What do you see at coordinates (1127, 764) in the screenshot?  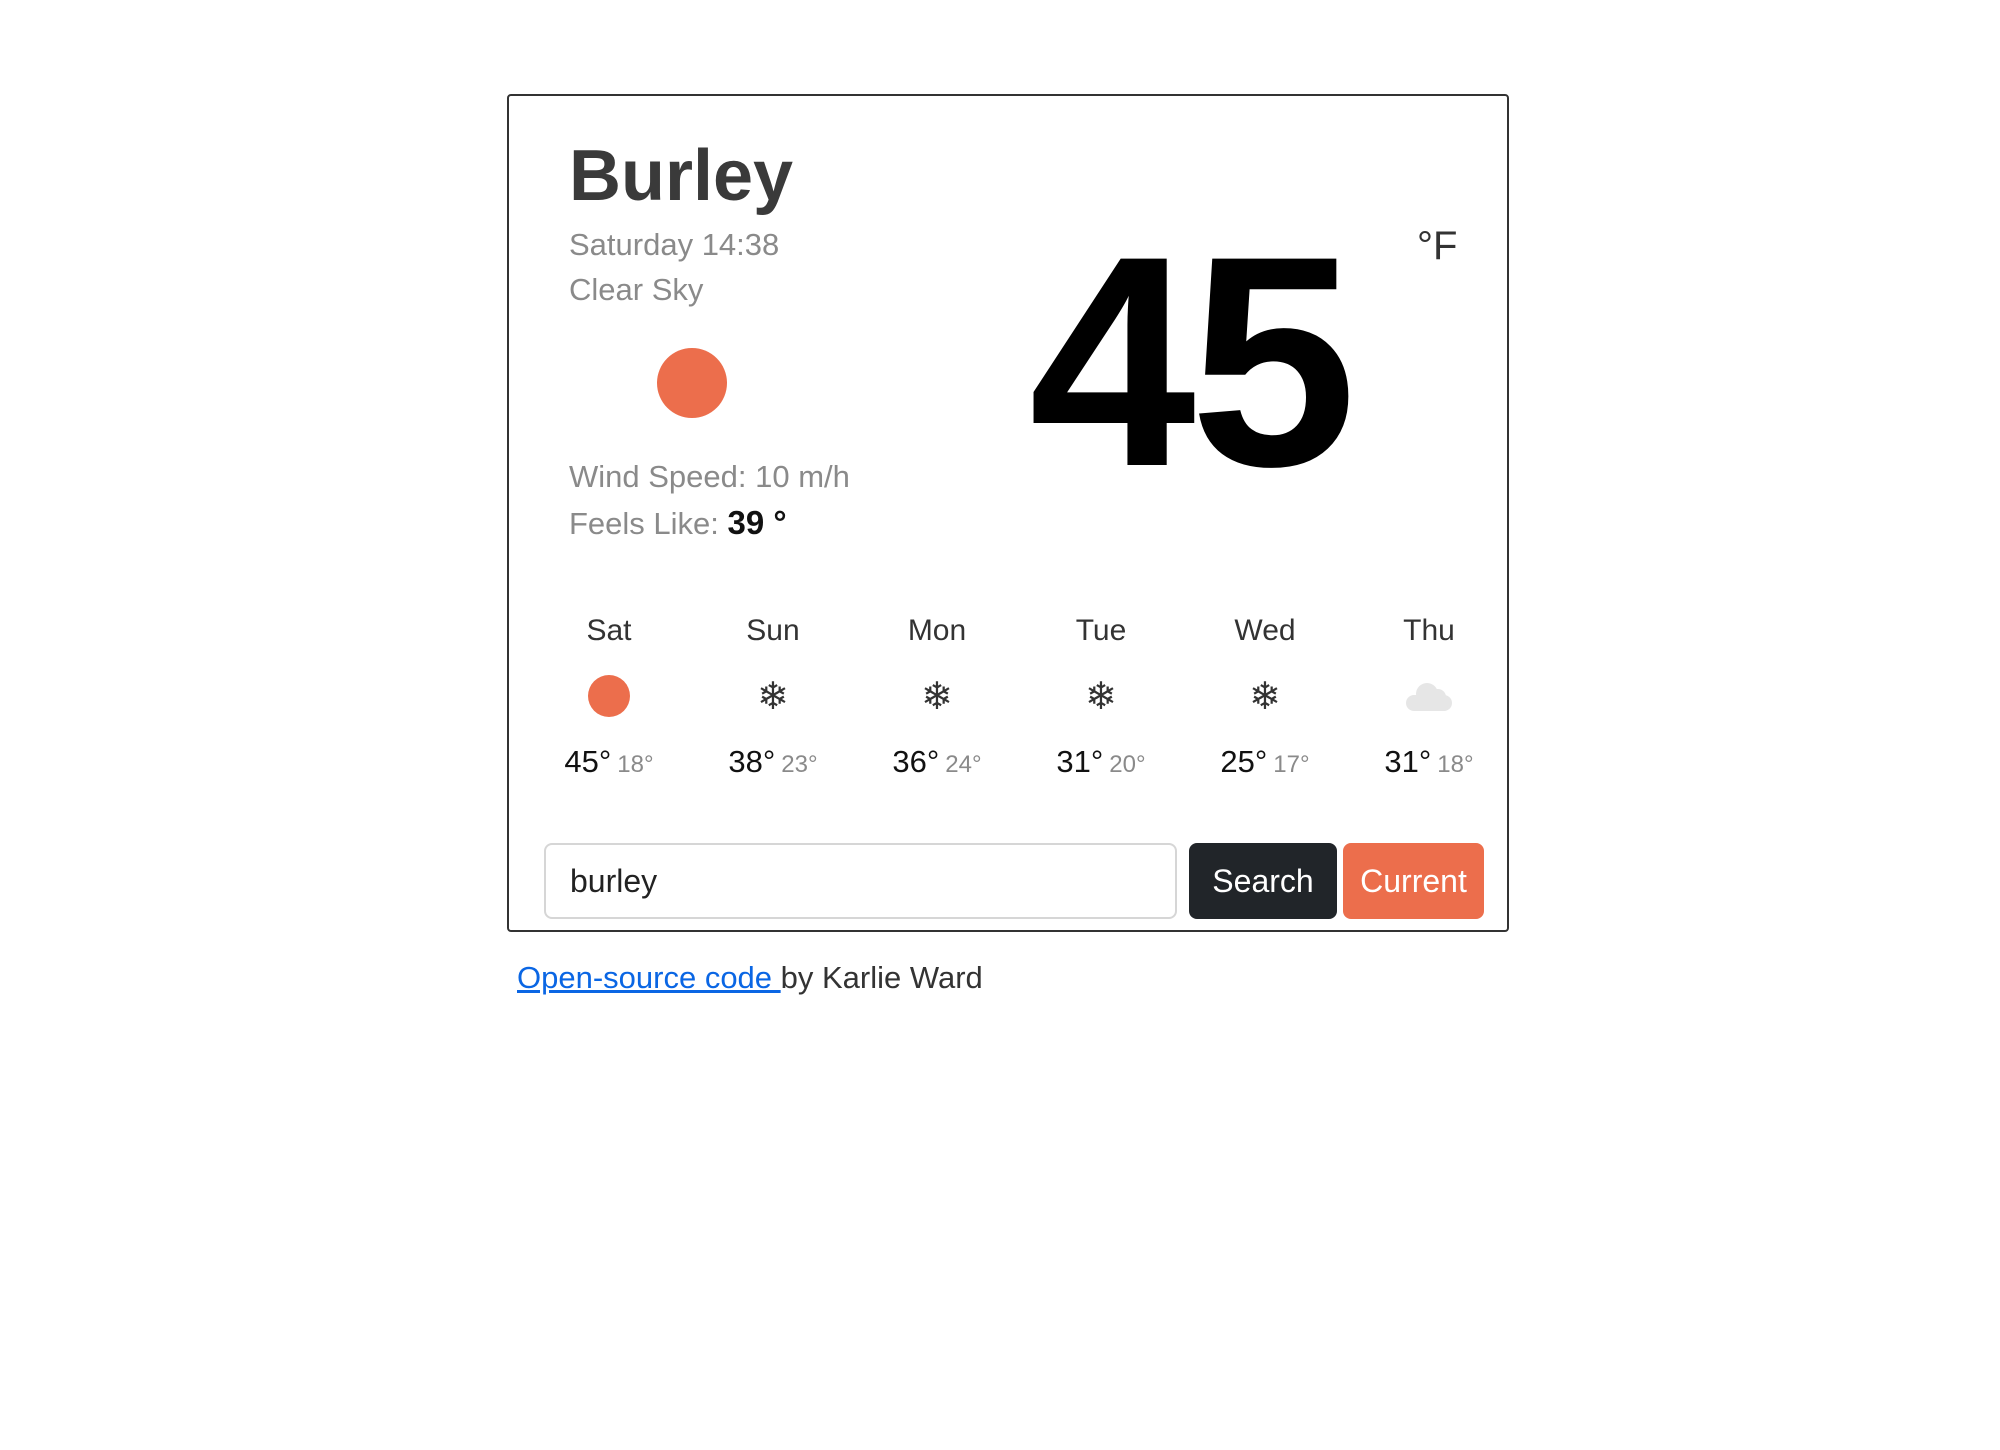 I see `forecast-min: 20°` at bounding box center [1127, 764].